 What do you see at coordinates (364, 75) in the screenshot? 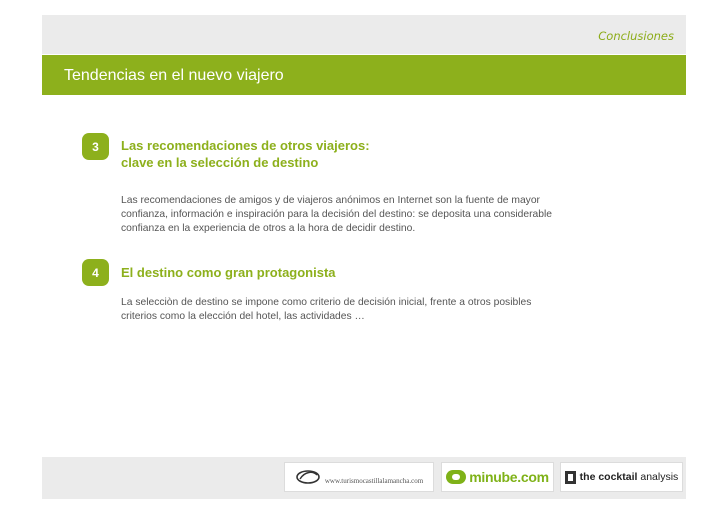
I see `title-bar: Tendencias en el nuevo viajero` at bounding box center [364, 75].